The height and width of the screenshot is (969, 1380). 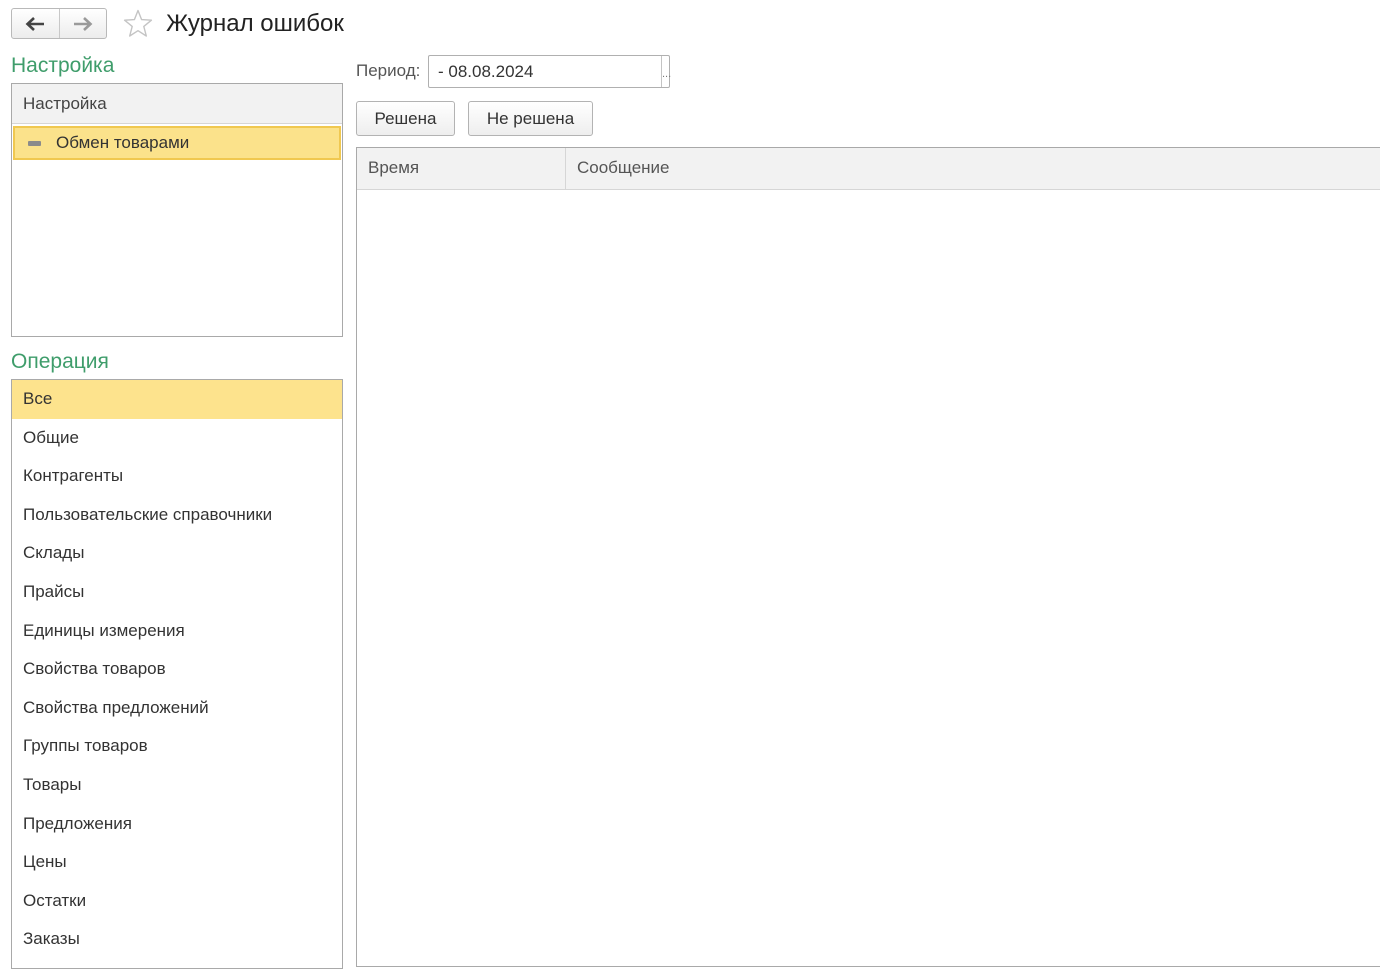 What do you see at coordinates (177, 553) in the screenshot?
I see `operation-item-warehouses: Склады` at bounding box center [177, 553].